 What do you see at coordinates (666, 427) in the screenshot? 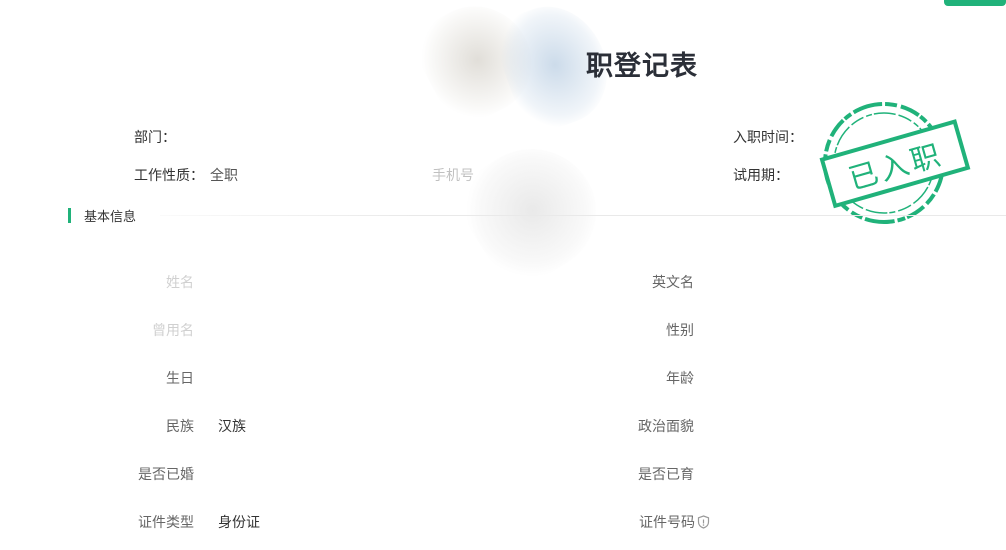
I see `political-status-label: 政治面貌` at bounding box center [666, 427].